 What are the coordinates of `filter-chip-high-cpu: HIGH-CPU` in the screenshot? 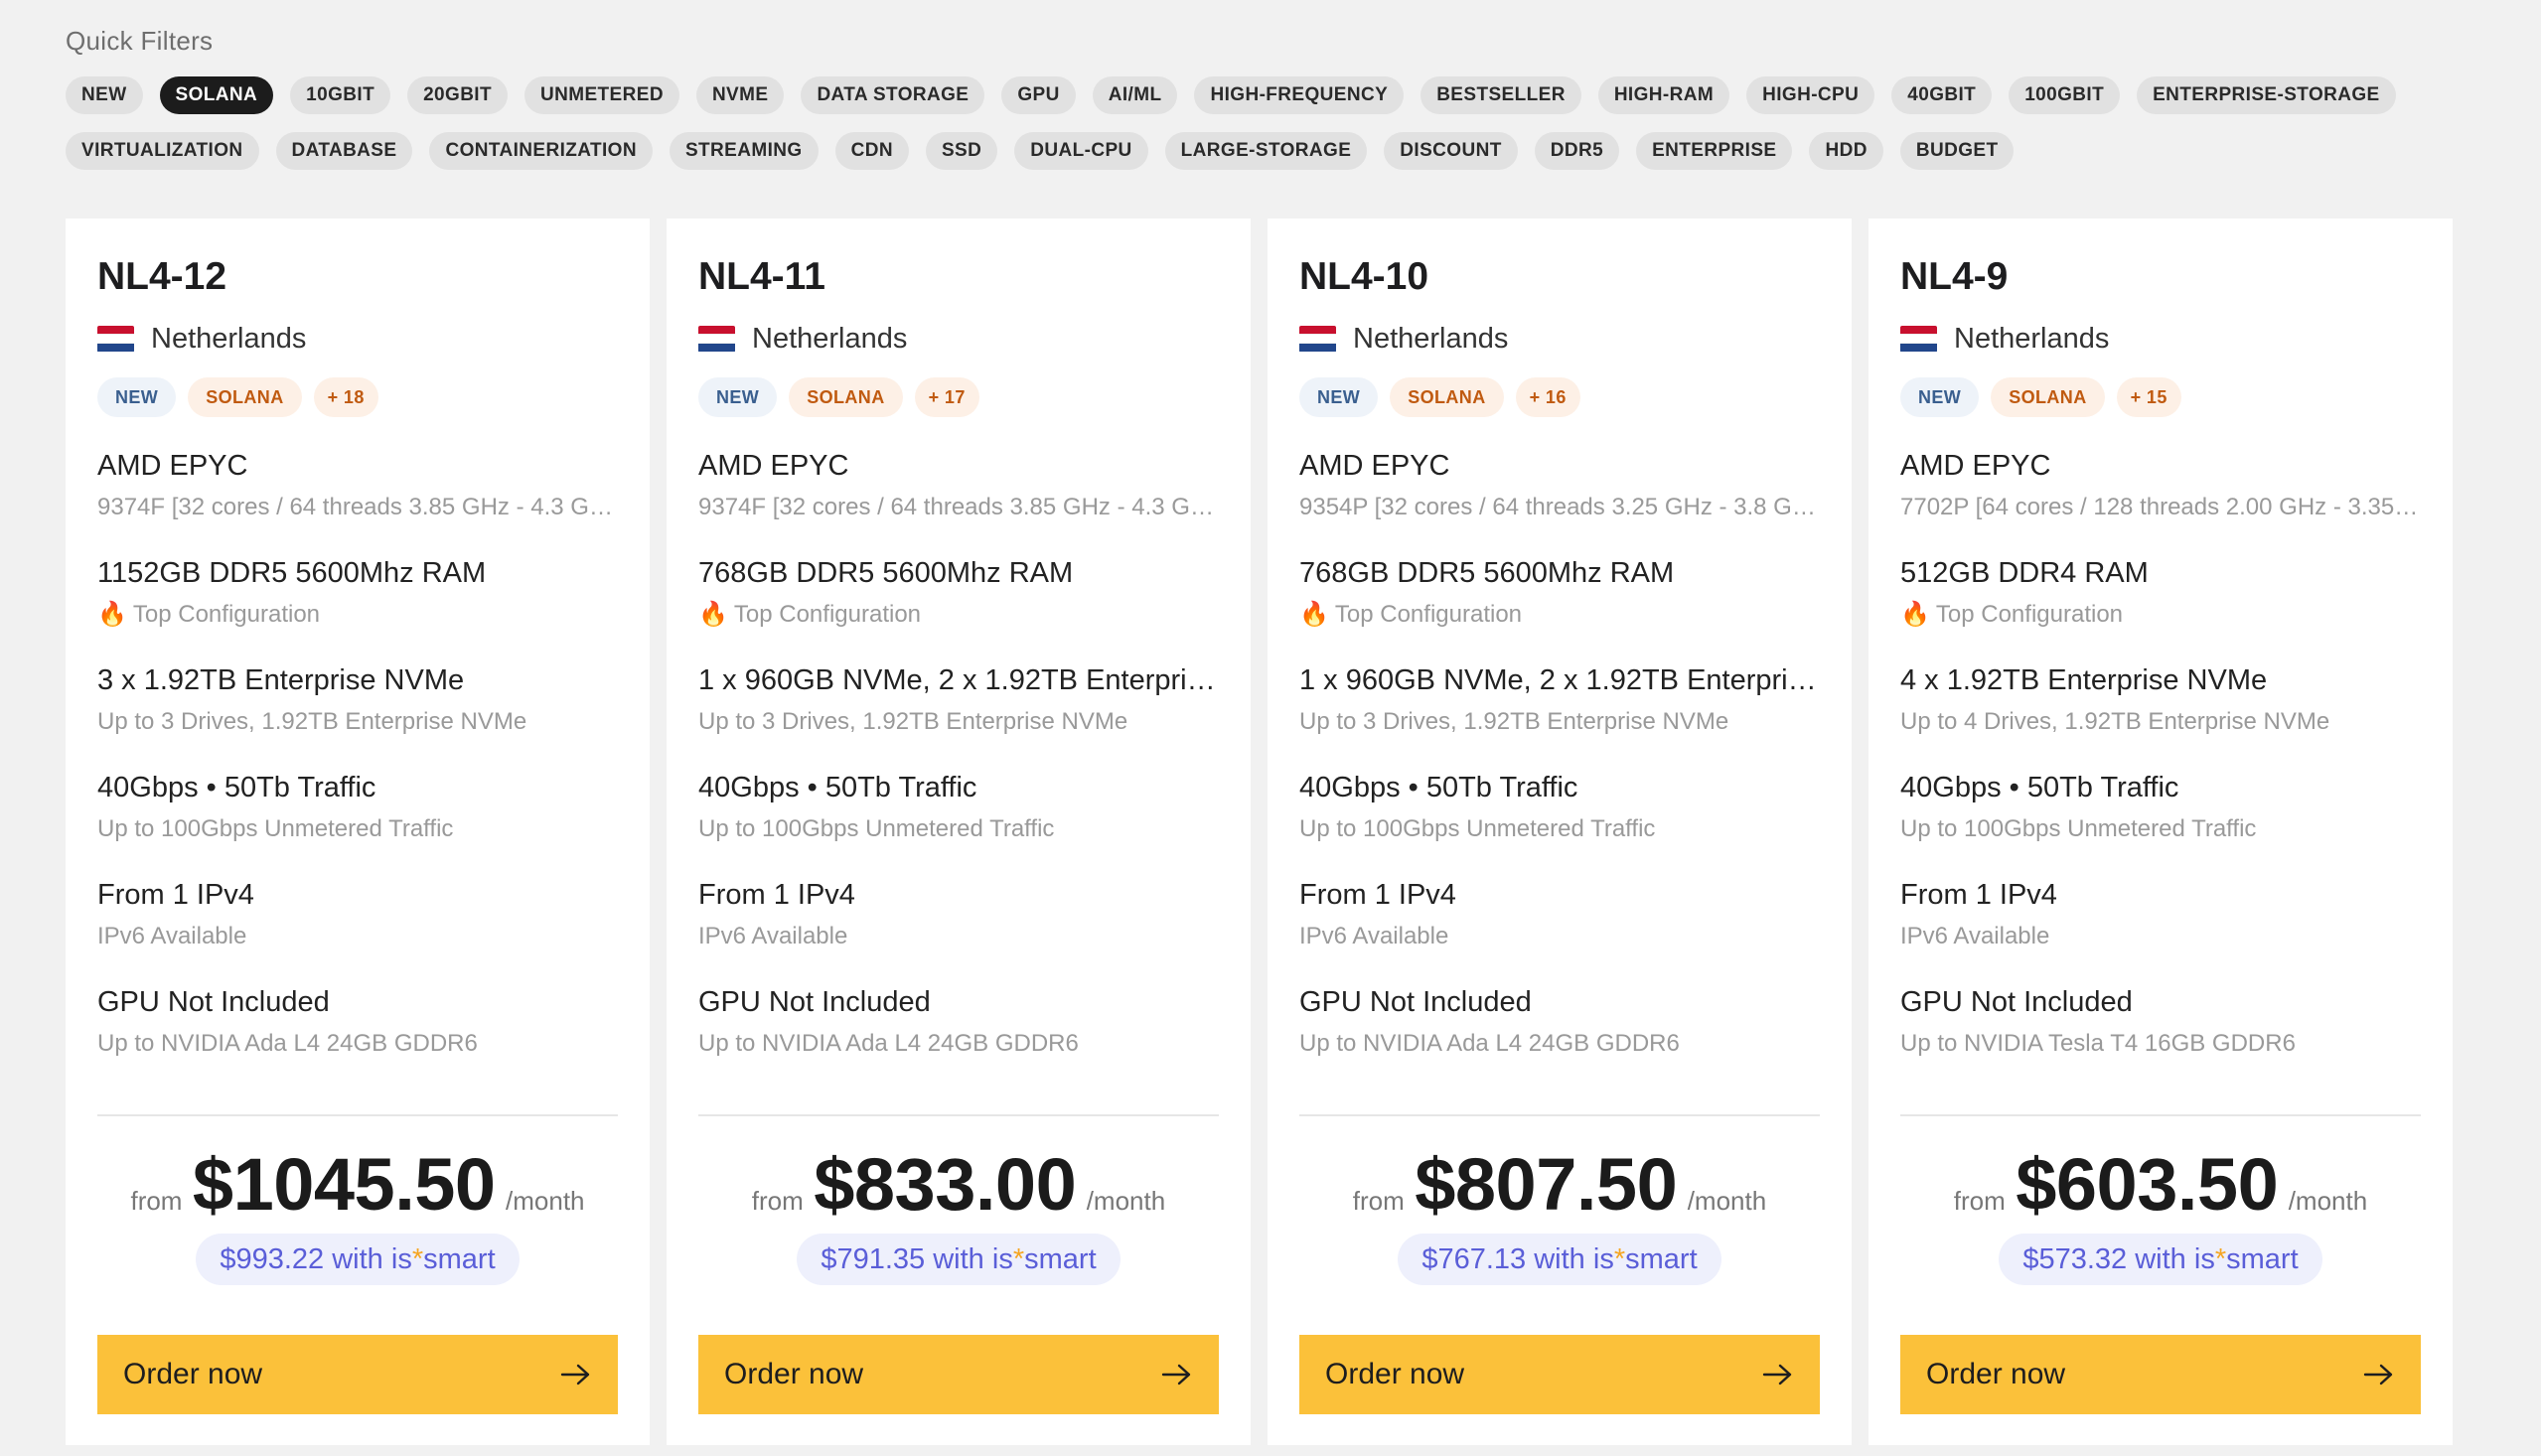 It's located at (1810, 95).